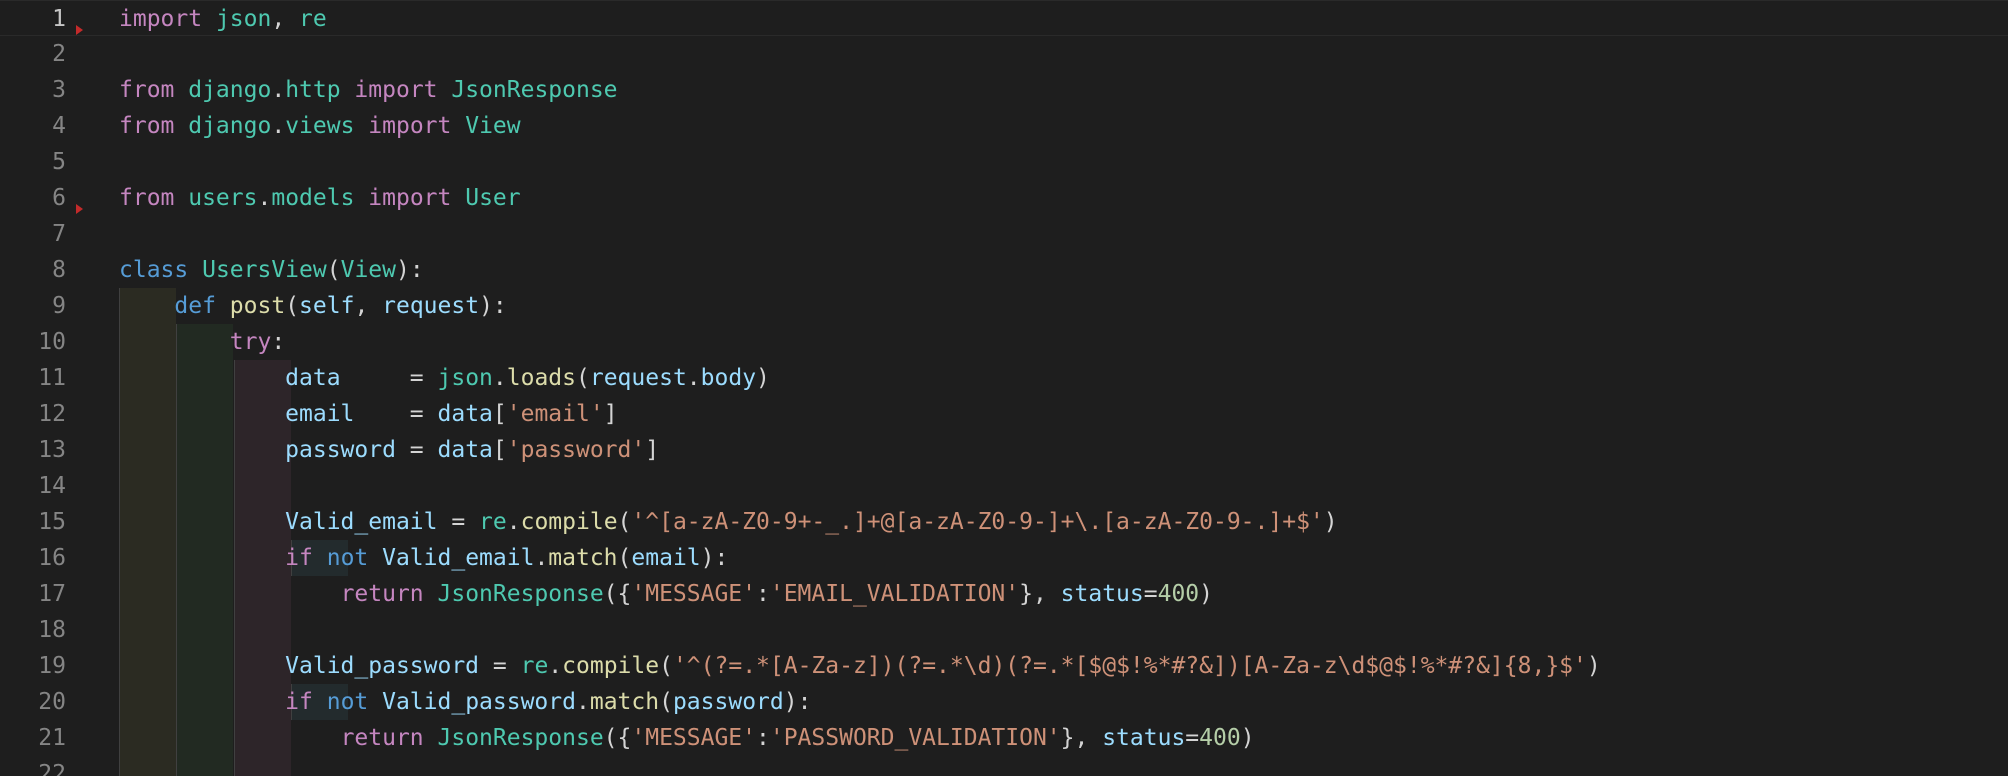  I want to click on code-text: try:, so click(202, 342).